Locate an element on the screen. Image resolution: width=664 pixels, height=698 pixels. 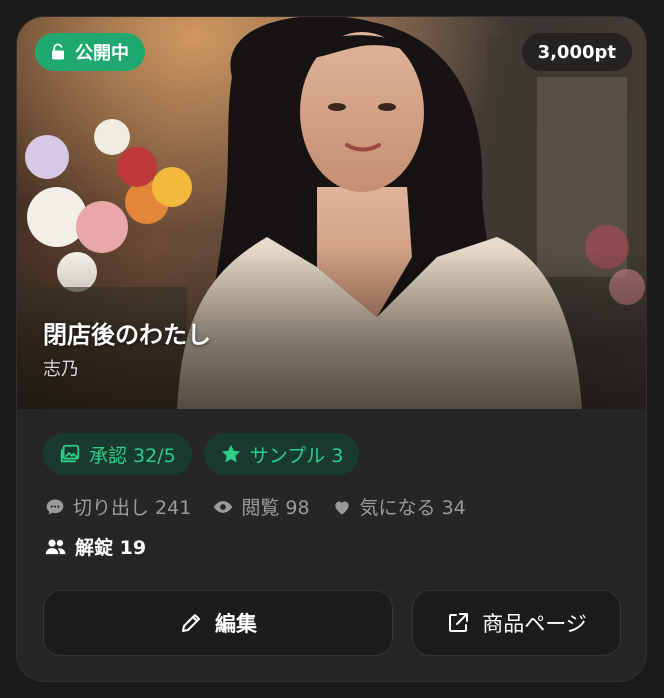
heart-icon is located at coordinates (341, 507).